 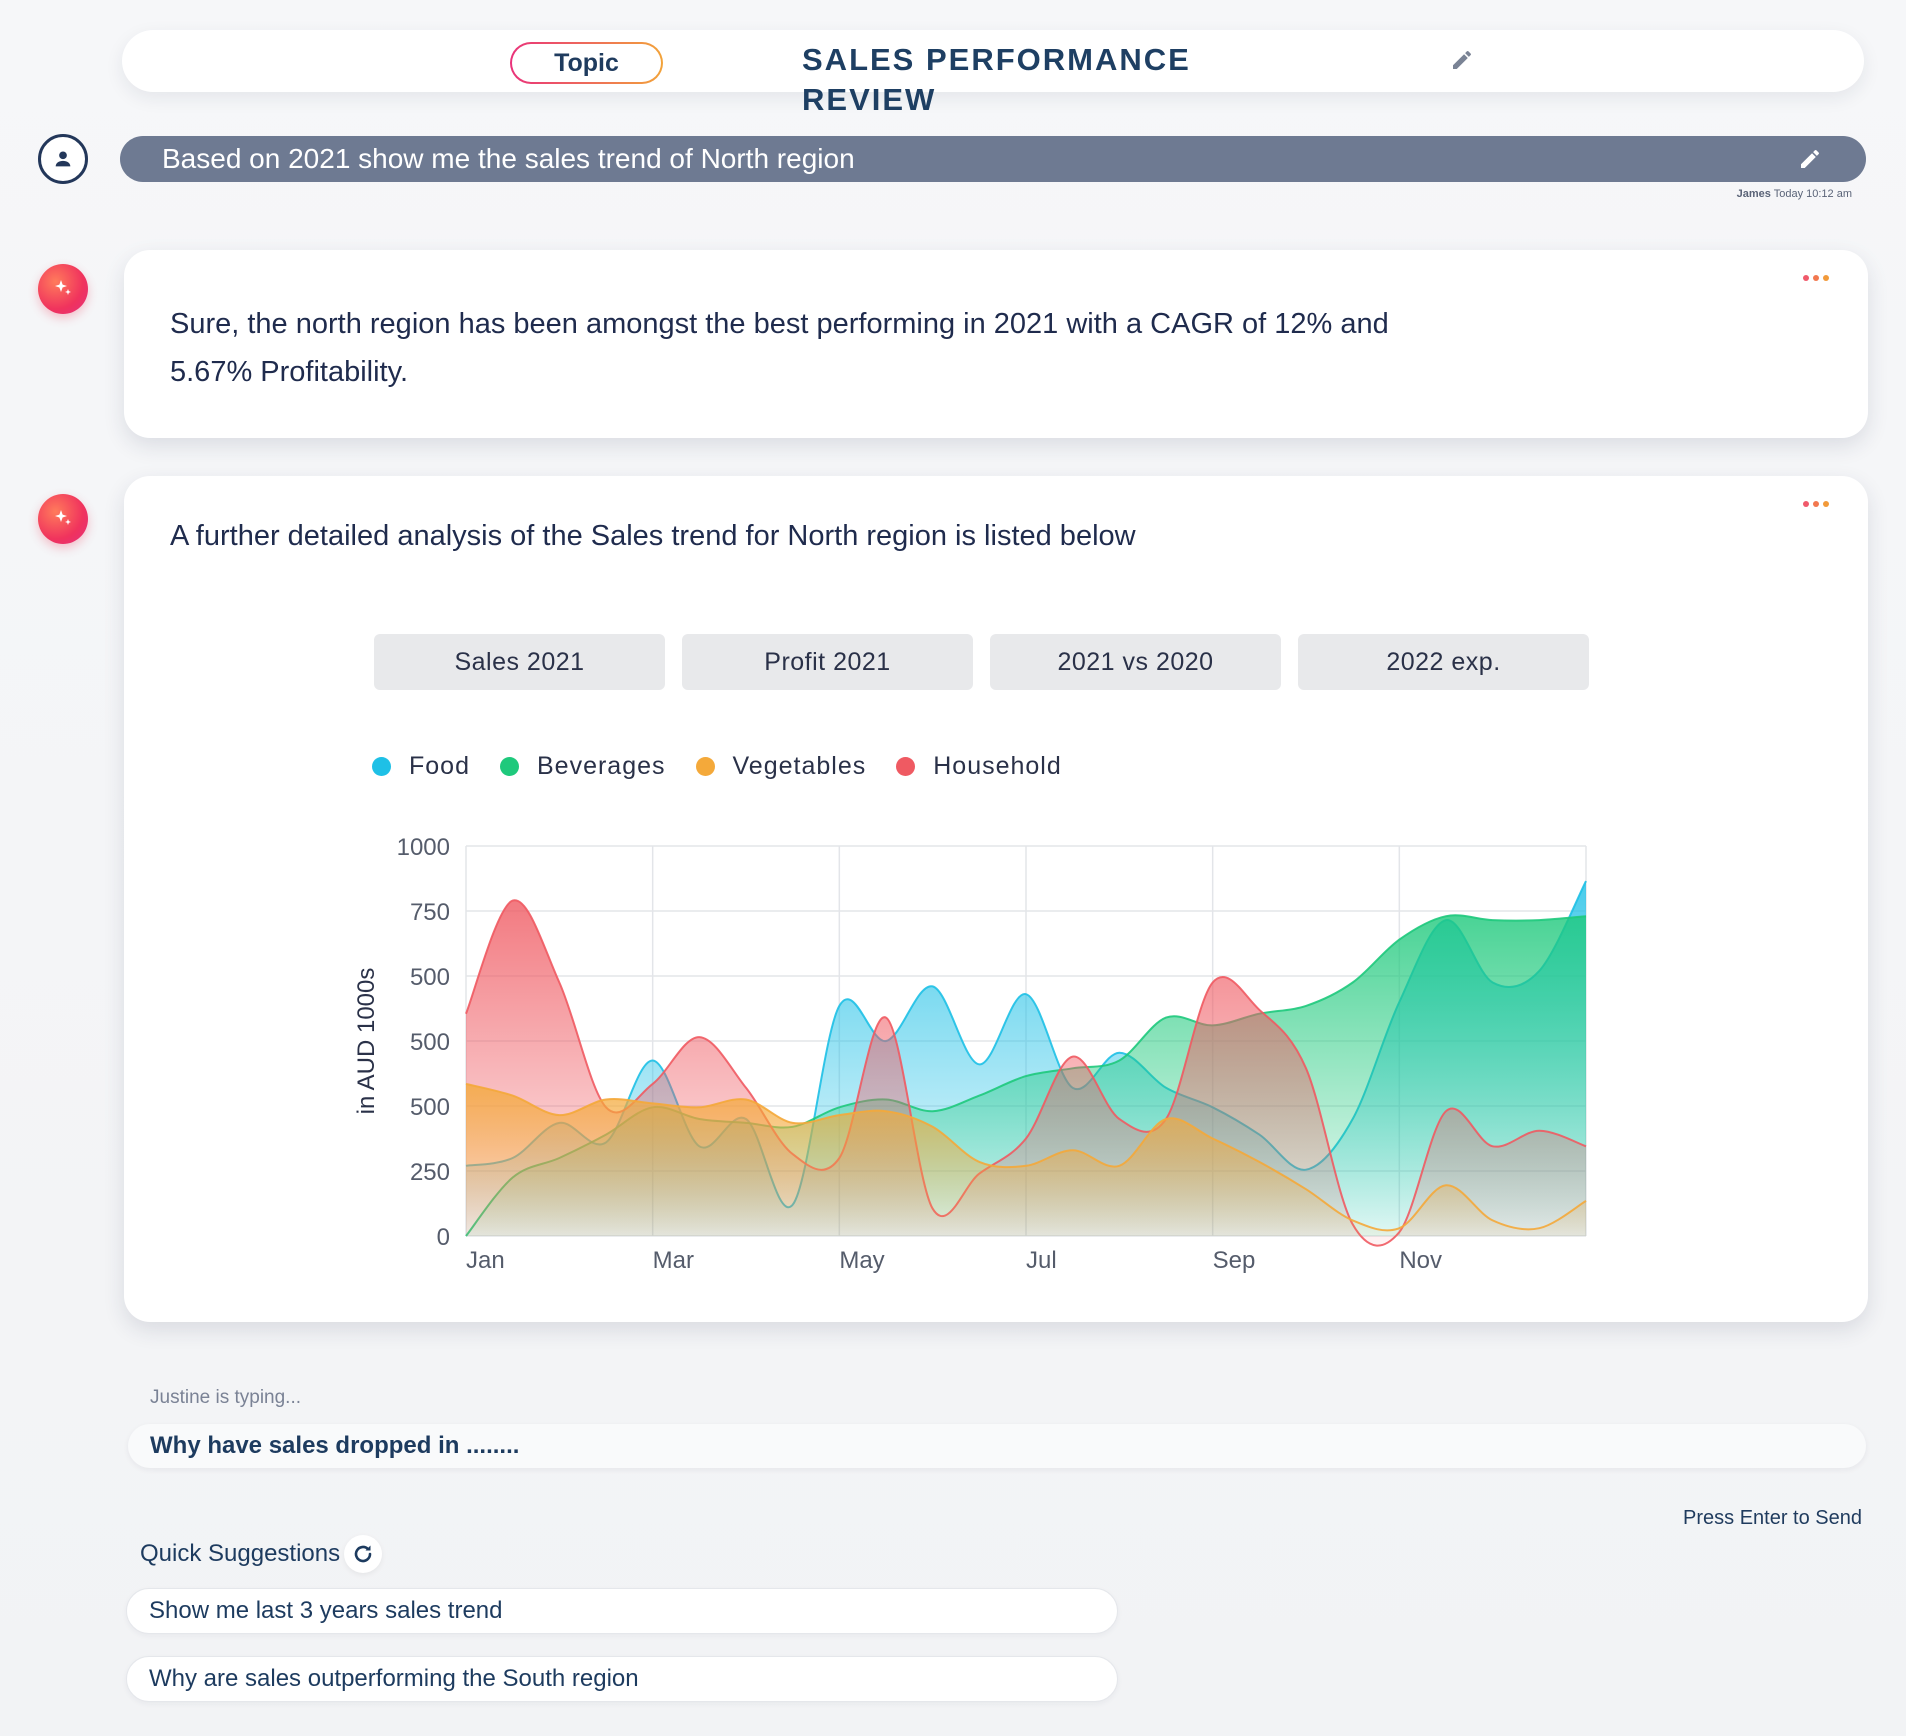 What do you see at coordinates (622, 1611) in the screenshot?
I see `suggestion-item: Show me last 3 years sales trend` at bounding box center [622, 1611].